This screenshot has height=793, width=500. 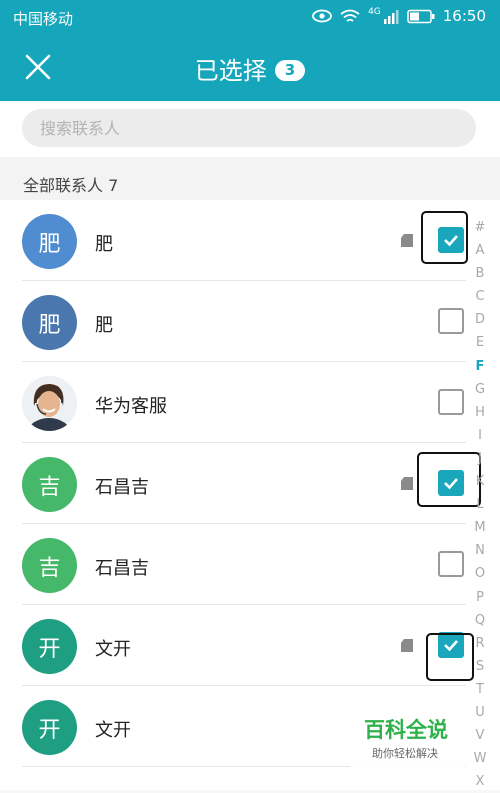 I want to click on index-letter: G, so click(x=480, y=389).